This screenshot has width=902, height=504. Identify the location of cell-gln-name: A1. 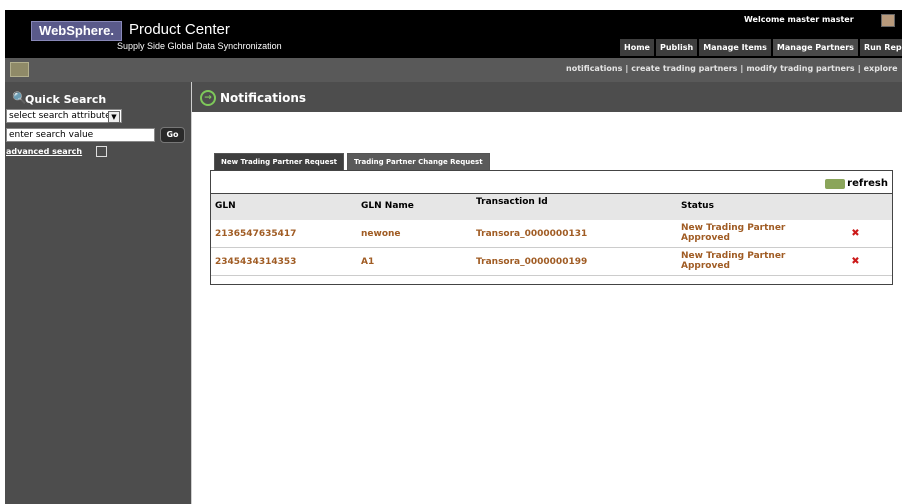
(367, 262).